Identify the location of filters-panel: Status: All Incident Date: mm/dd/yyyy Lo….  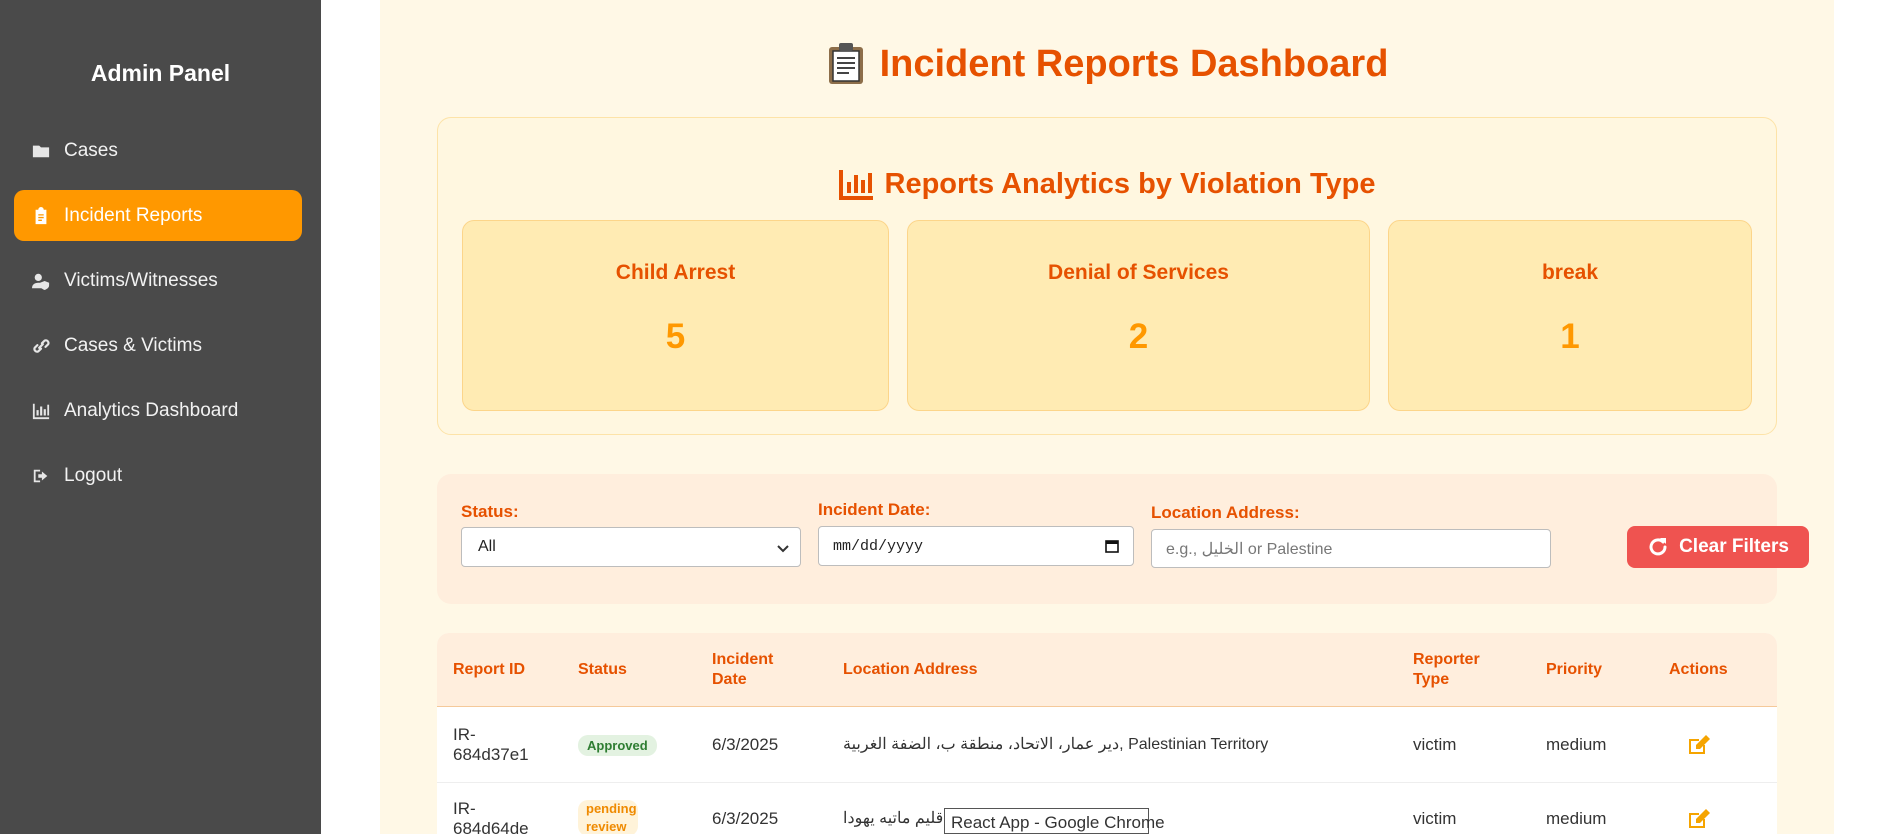
(1123, 539).